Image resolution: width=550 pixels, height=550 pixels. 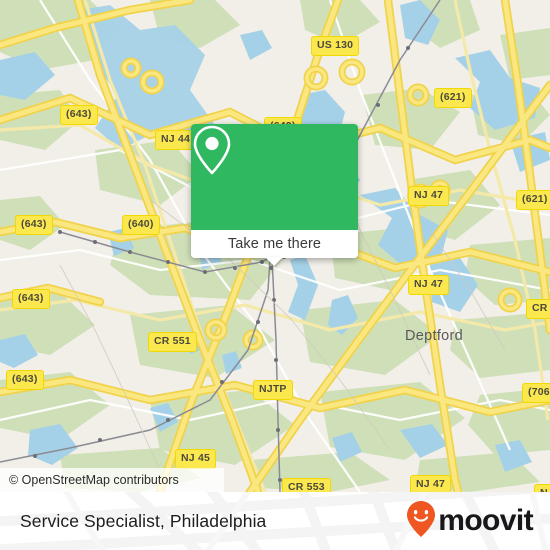 What do you see at coordinates (429, 285) in the screenshot?
I see `route-shield-nj-47-b: NJ 47` at bounding box center [429, 285].